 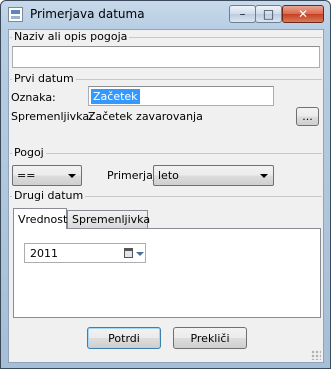 What do you see at coordinates (40, 218) in the screenshot?
I see `tab-value: Vrednost` at bounding box center [40, 218].